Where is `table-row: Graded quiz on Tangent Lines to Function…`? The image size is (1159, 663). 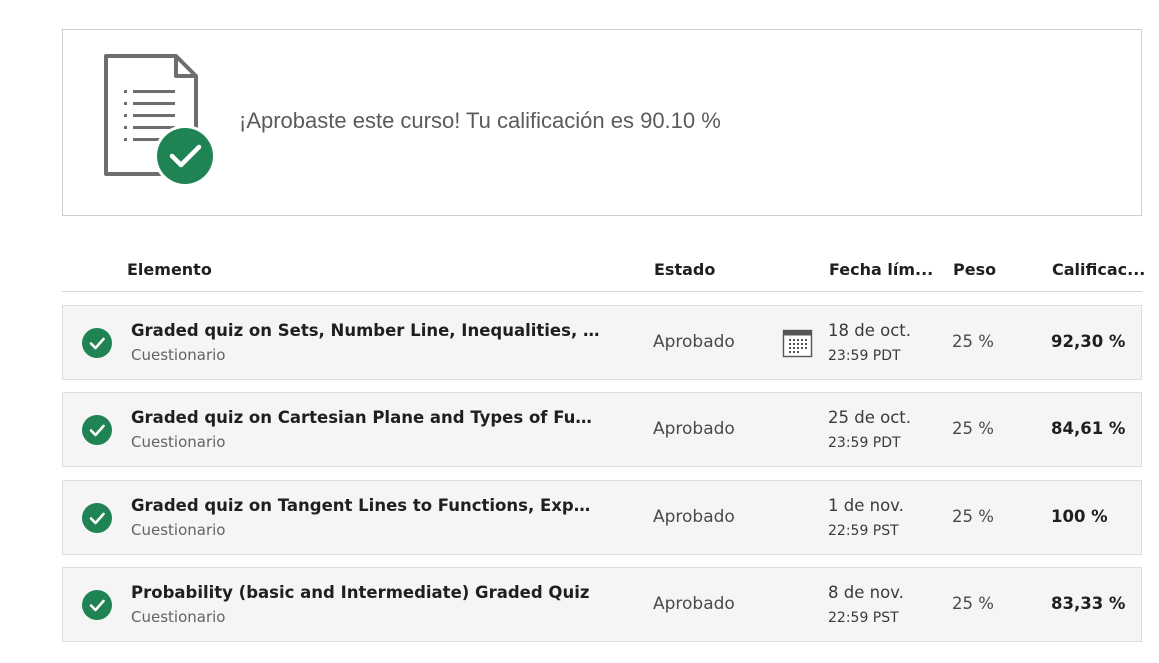
table-row: Graded quiz on Tangent Lines to Function… is located at coordinates (602, 517).